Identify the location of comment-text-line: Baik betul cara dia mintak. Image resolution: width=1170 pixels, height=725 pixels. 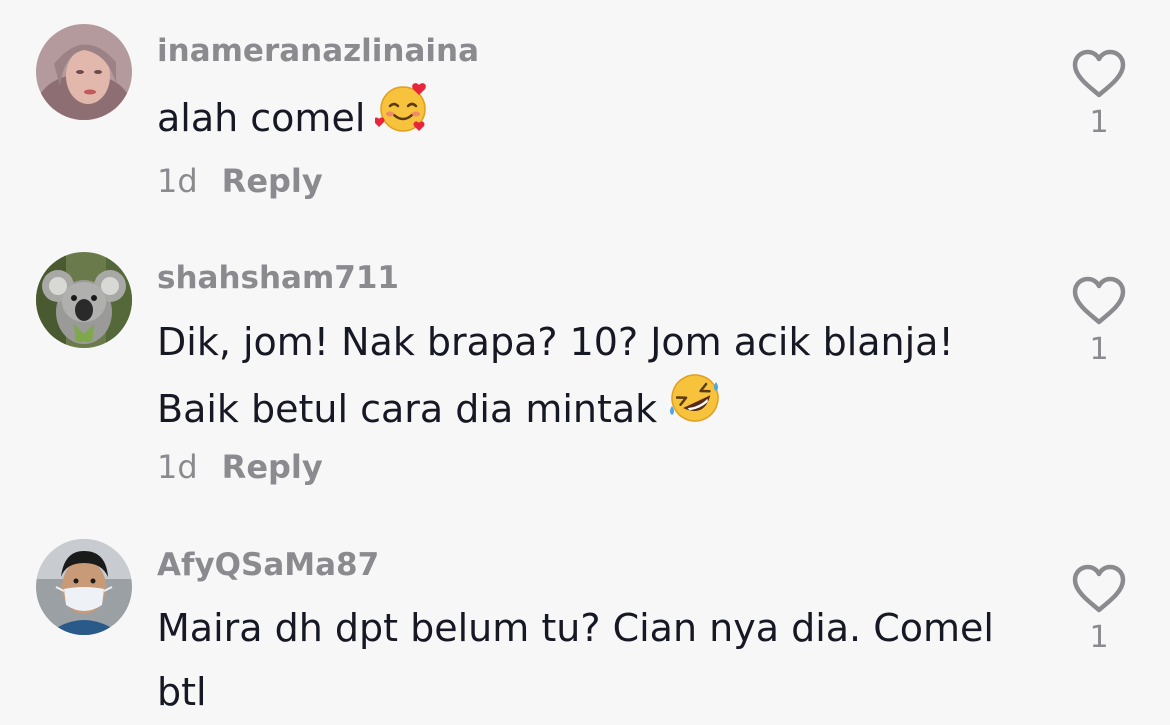
(407, 409).